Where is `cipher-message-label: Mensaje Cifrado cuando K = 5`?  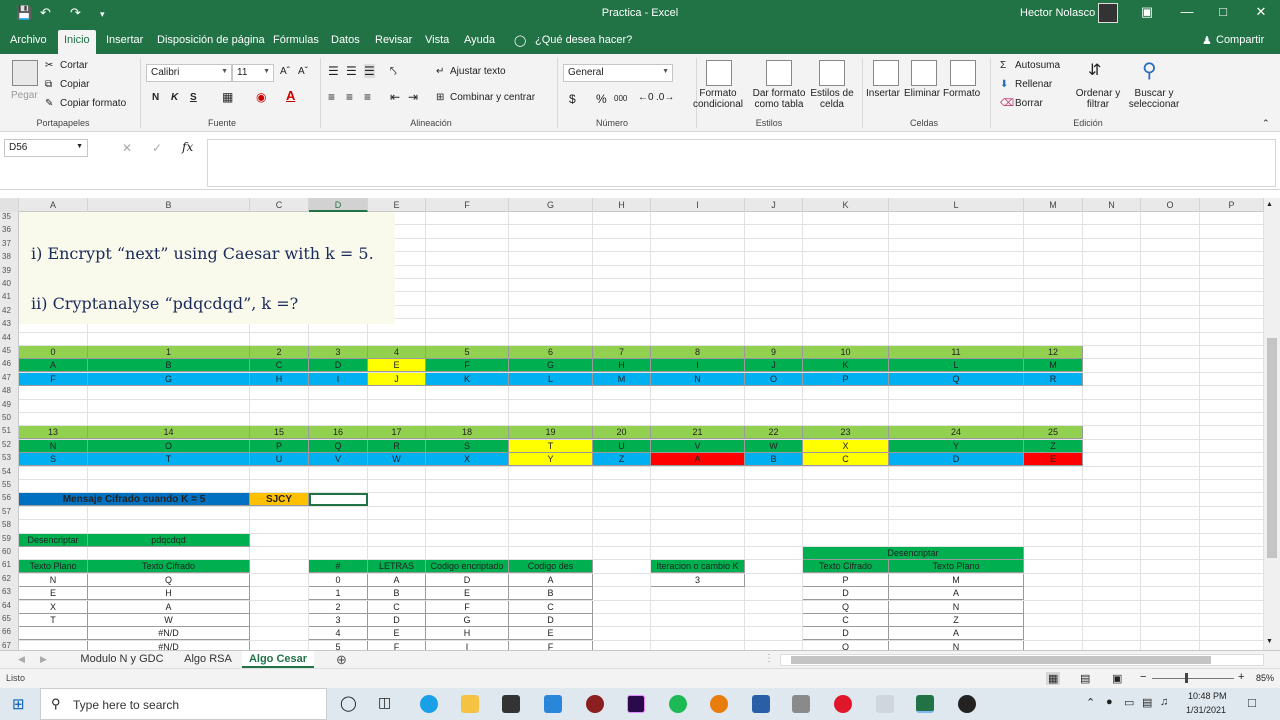 cipher-message-label: Mensaje Cifrado cuando K = 5 is located at coordinates (134, 500).